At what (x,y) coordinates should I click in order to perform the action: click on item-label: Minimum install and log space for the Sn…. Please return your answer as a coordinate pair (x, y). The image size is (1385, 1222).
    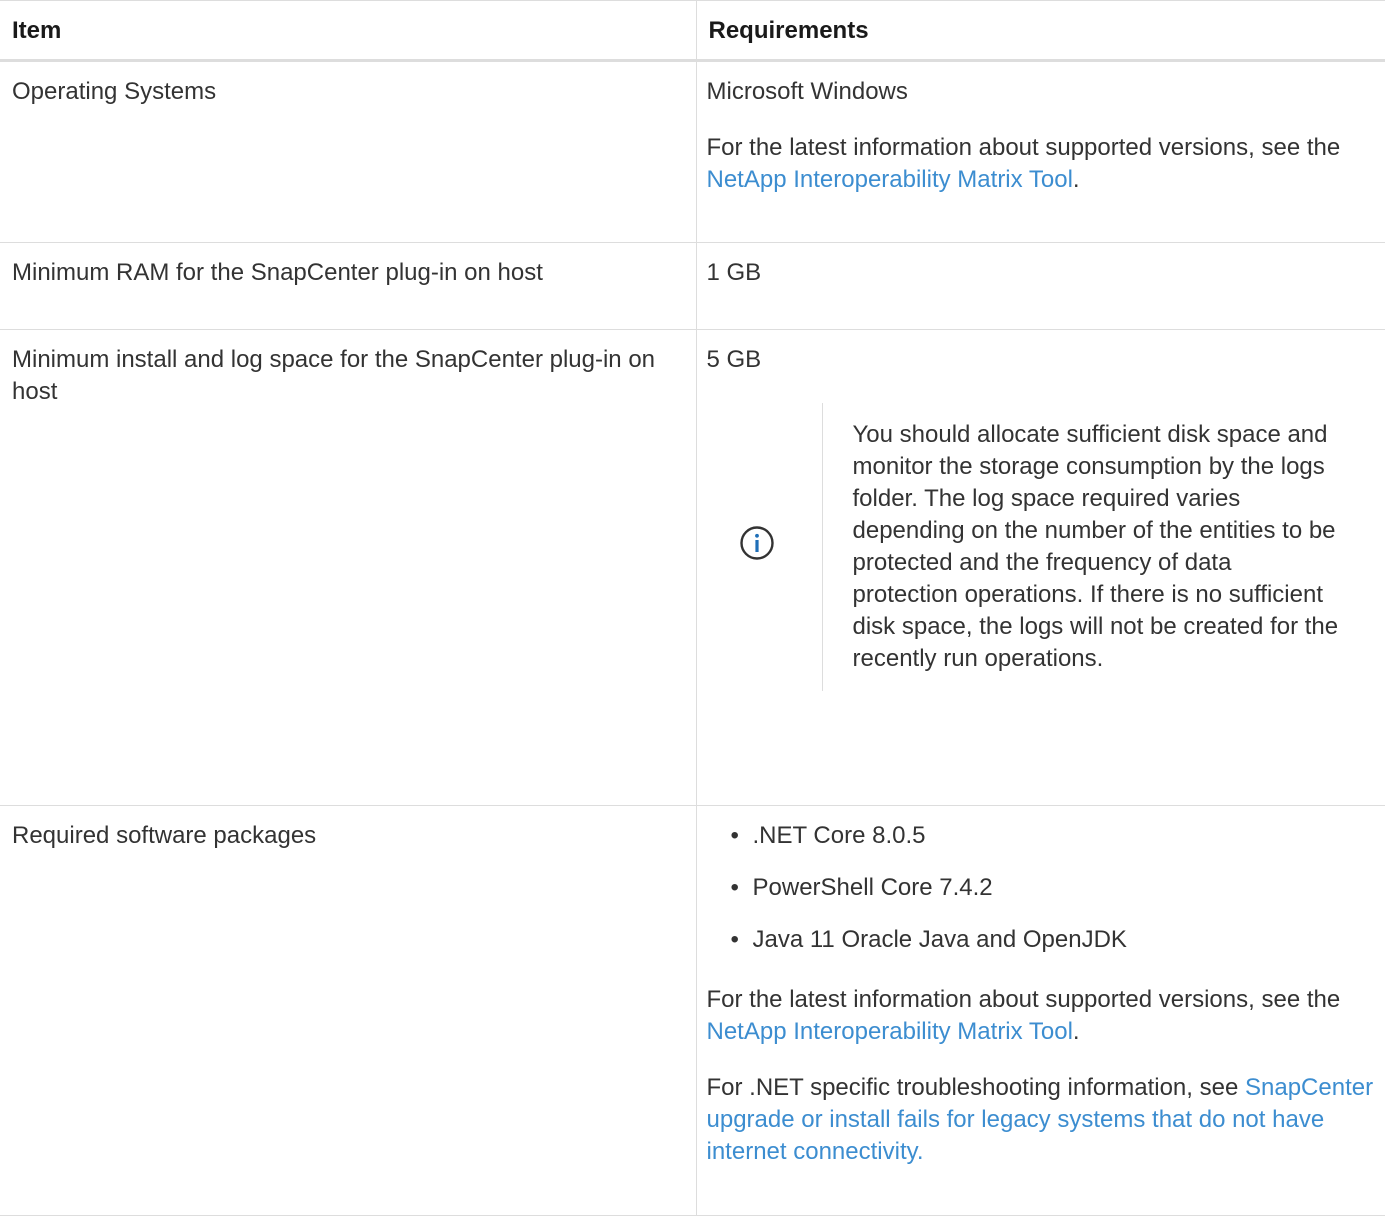
    Looking at the image, I should click on (334, 375).